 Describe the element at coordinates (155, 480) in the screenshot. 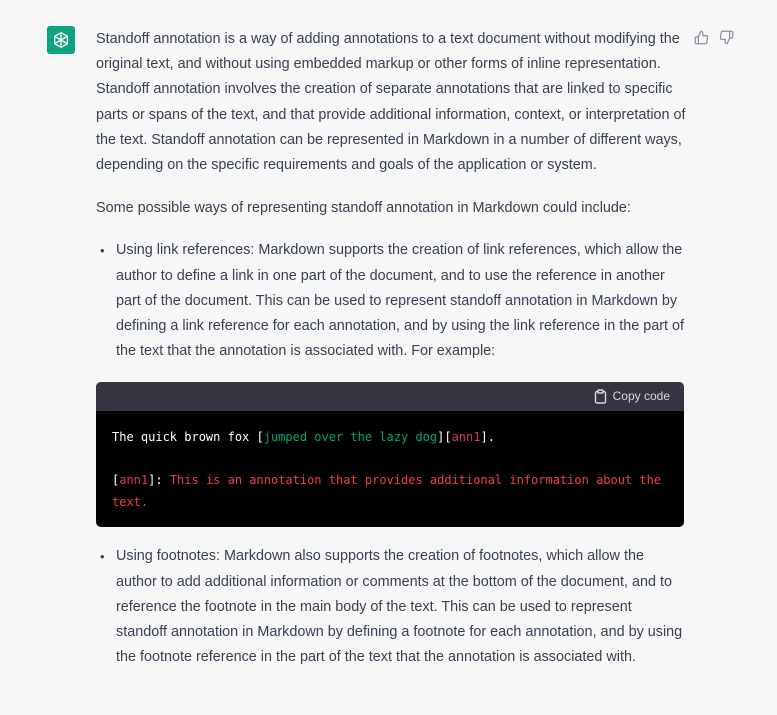

I see `code-token: ]:` at that location.